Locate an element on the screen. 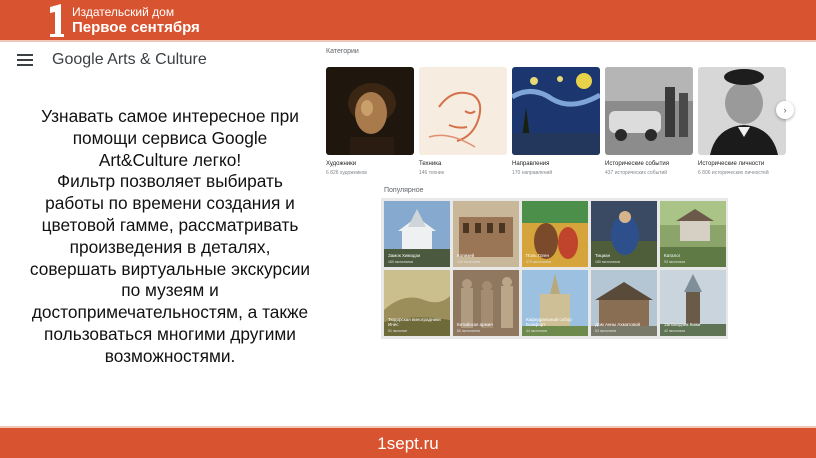 The height and width of the screenshot is (458, 816). category-name: Техника is located at coordinates (430, 164).